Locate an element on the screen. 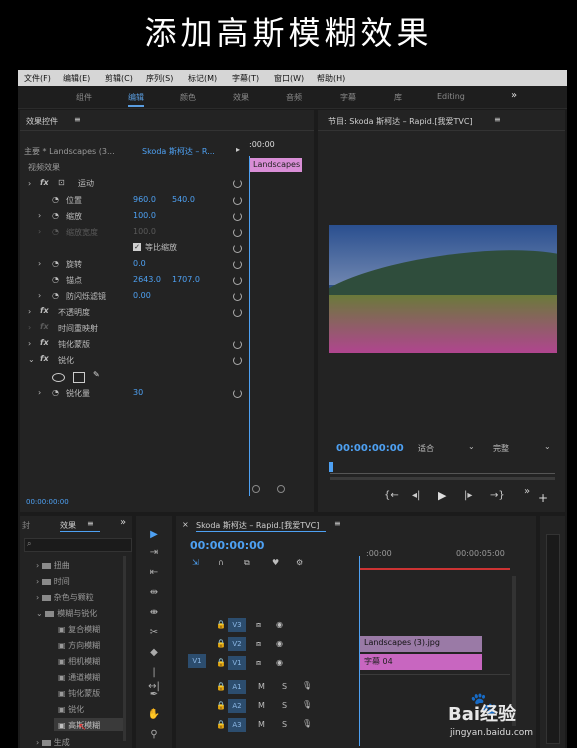 The image size is (577, 748). settings-wrench-icon: ⚙ is located at coordinates (299, 562).